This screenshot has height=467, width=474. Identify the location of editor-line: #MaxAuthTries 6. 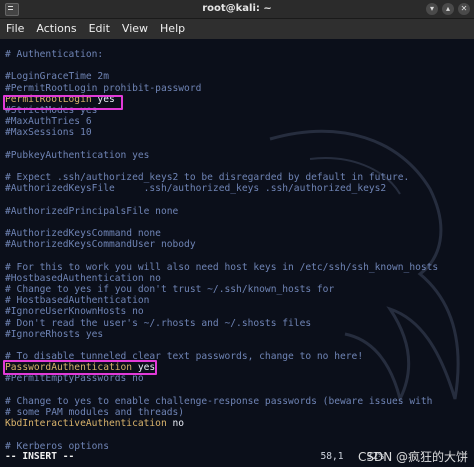
(48, 122).